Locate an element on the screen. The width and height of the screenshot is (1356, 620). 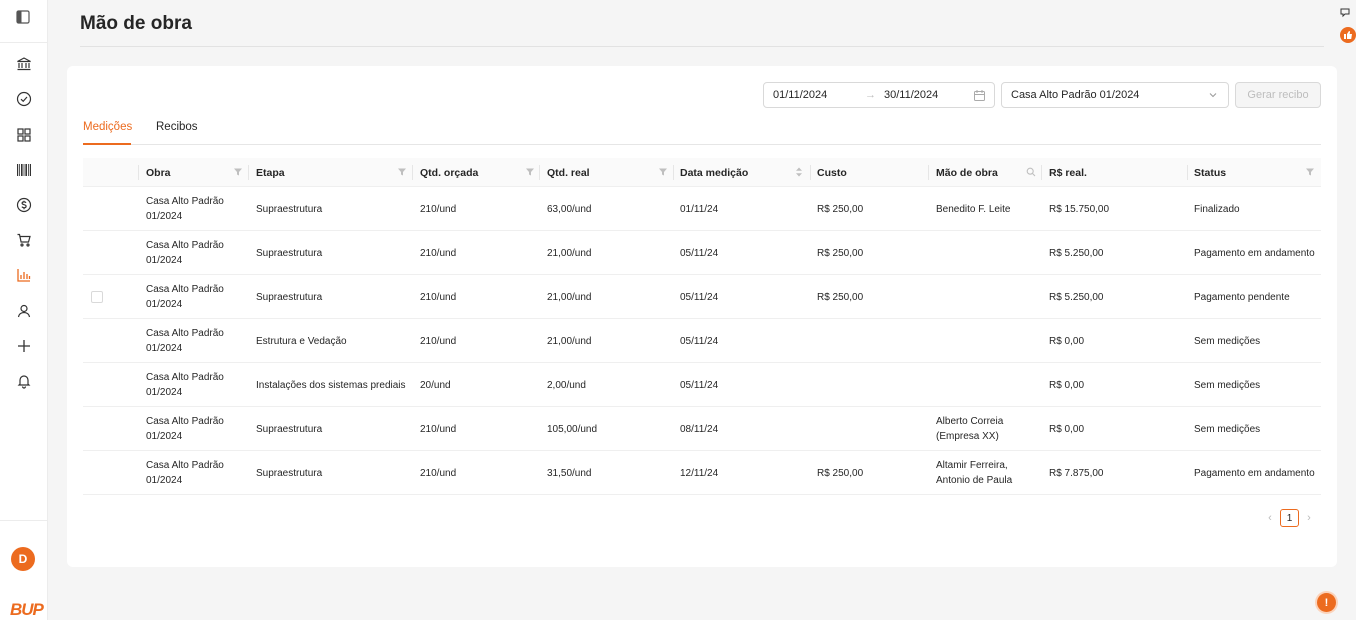
feedback-icon is located at coordinates (1345, 13).